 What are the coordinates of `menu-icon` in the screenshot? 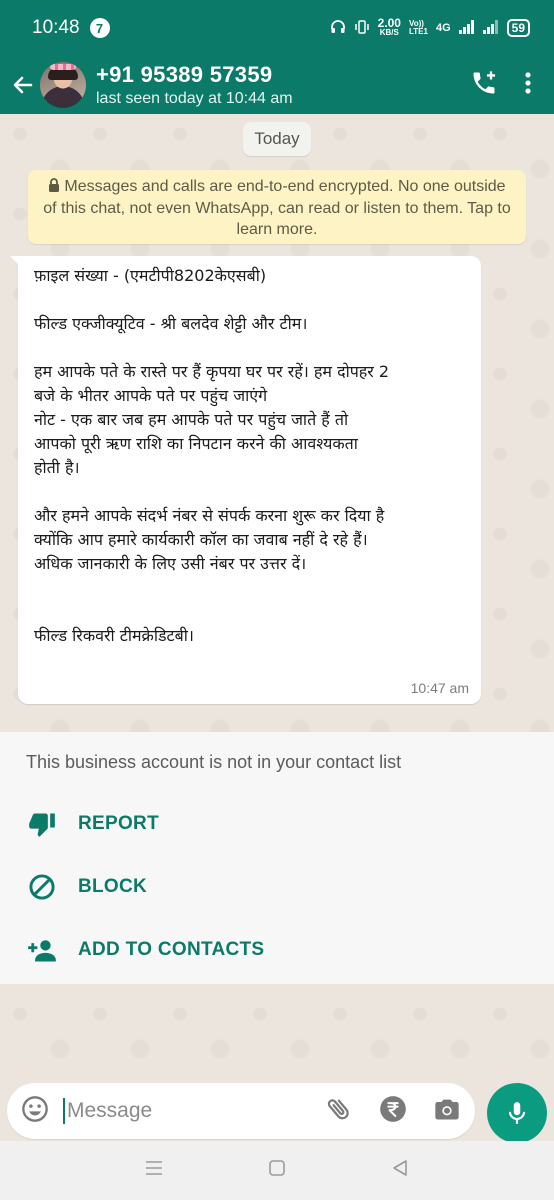 It's located at (154, 1168).